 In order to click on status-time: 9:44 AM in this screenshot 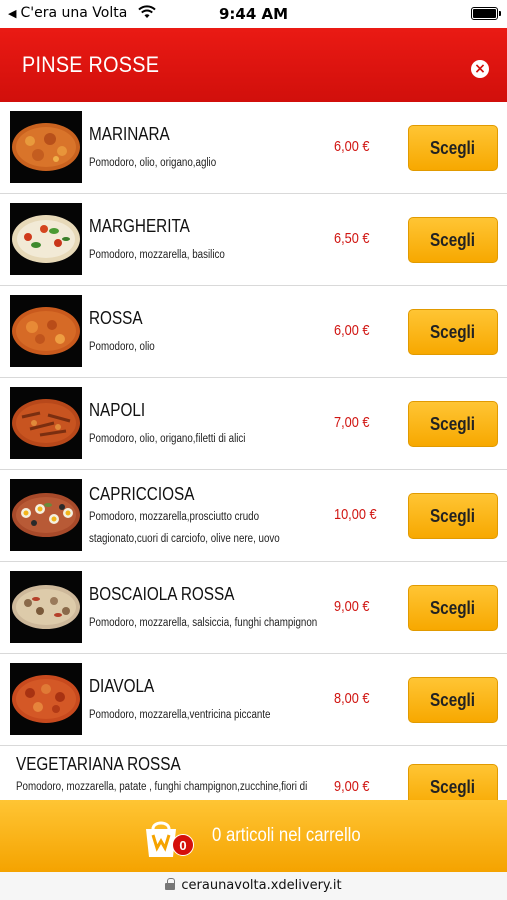, I will do `click(253, 14)`.